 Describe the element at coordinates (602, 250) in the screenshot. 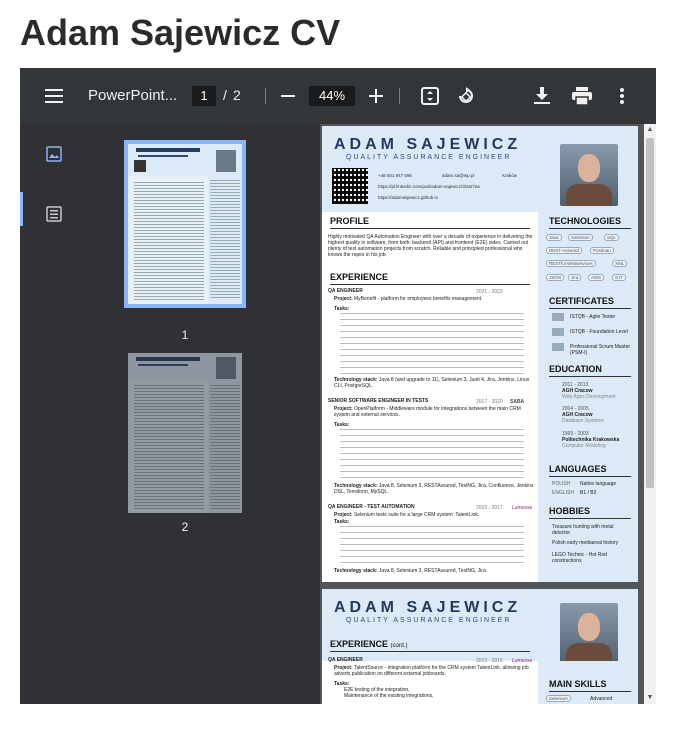

I see `tech-tag: Postman` at that location.